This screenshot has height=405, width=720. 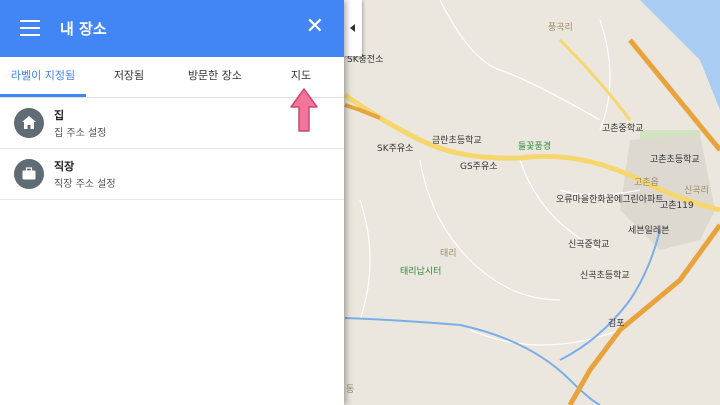 What do you see at coordinates (675, 159) in the screenshot?
I see `map-label: 고촌초등학교` at bounding box center [675, 159].